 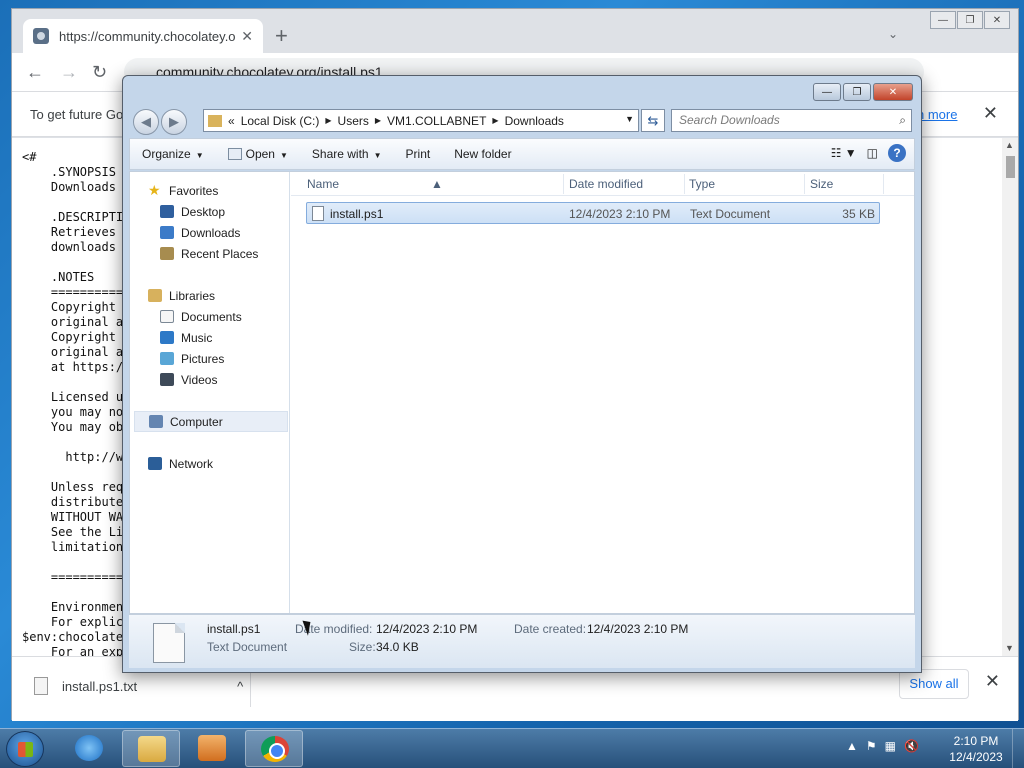 What do you see at coordinates (138, 686) in the screenshot?
I see `download-item: install.ps1.txt ^` at bounding box center [138, 686].